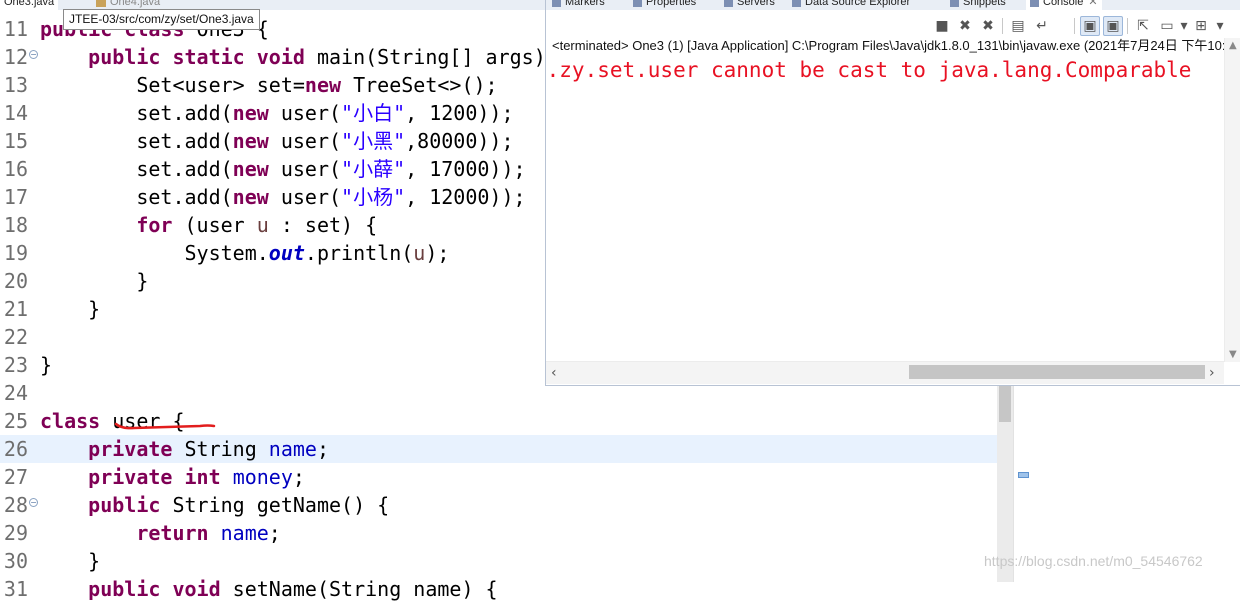  I want to click on line-number: 30, so click(15, 561).